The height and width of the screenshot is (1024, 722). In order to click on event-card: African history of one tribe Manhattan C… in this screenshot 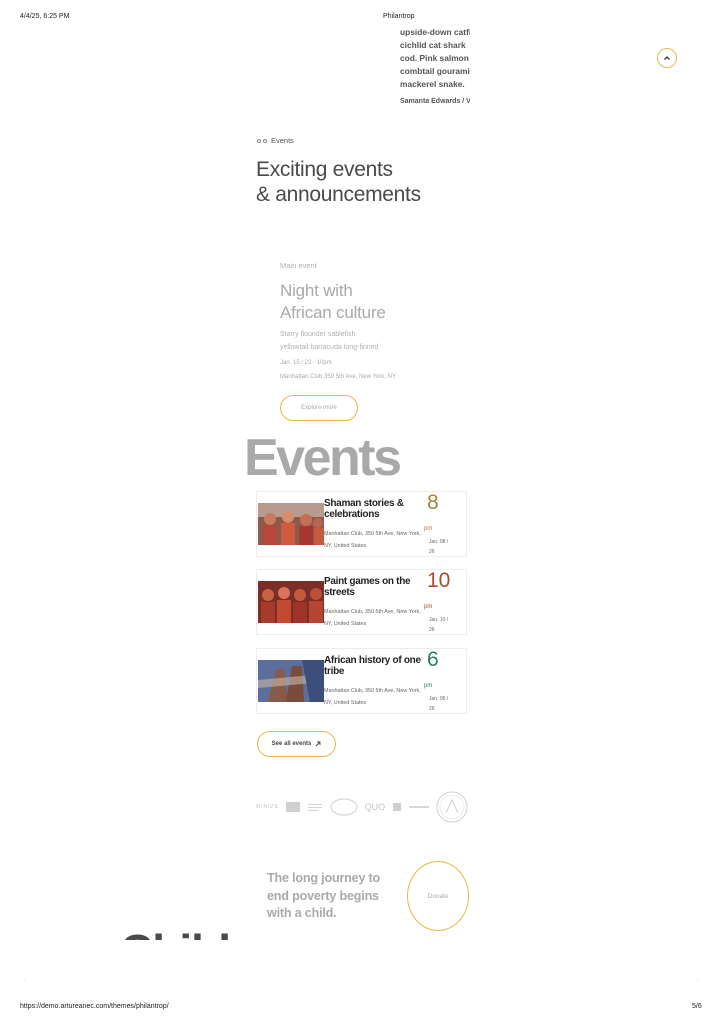, I will do `click(361, 681)`.